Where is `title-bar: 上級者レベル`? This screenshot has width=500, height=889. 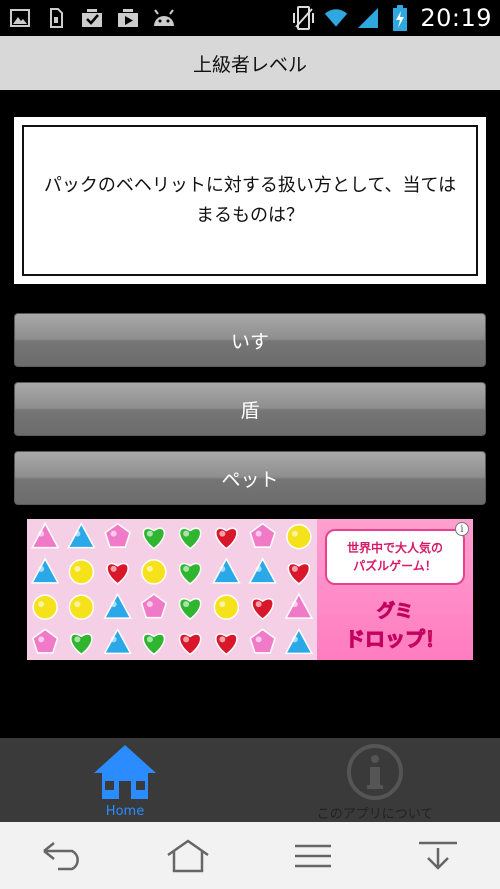 title-bar: 上級者レベル is located at coordinates (250, 63).